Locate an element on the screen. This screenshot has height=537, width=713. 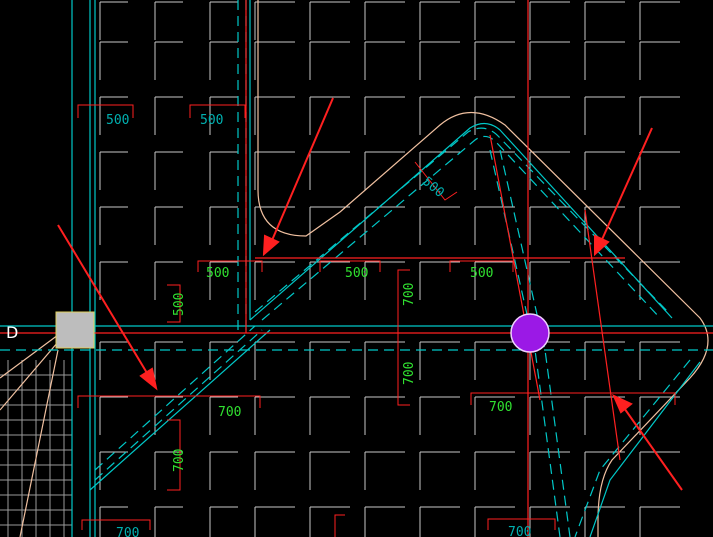
grey-square-marker is located at coordinates (75, 330).